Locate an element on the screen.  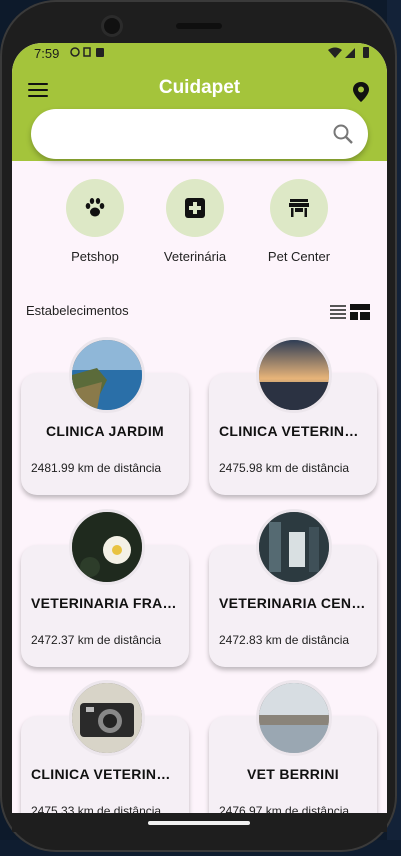
list-view-icon is located at coordinates (338, 312).